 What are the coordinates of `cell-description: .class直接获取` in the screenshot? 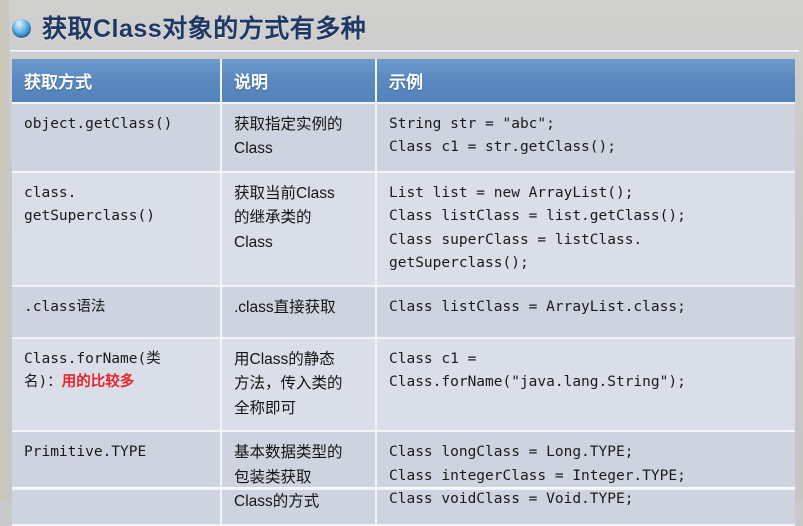 It's located at (299, 312).